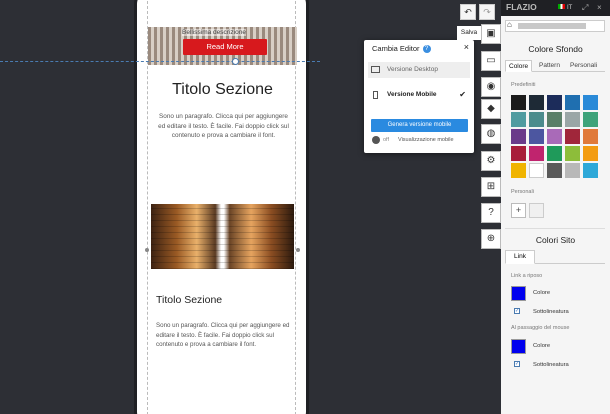  I want to click on eye-icon: ◉, so click(491, 87).